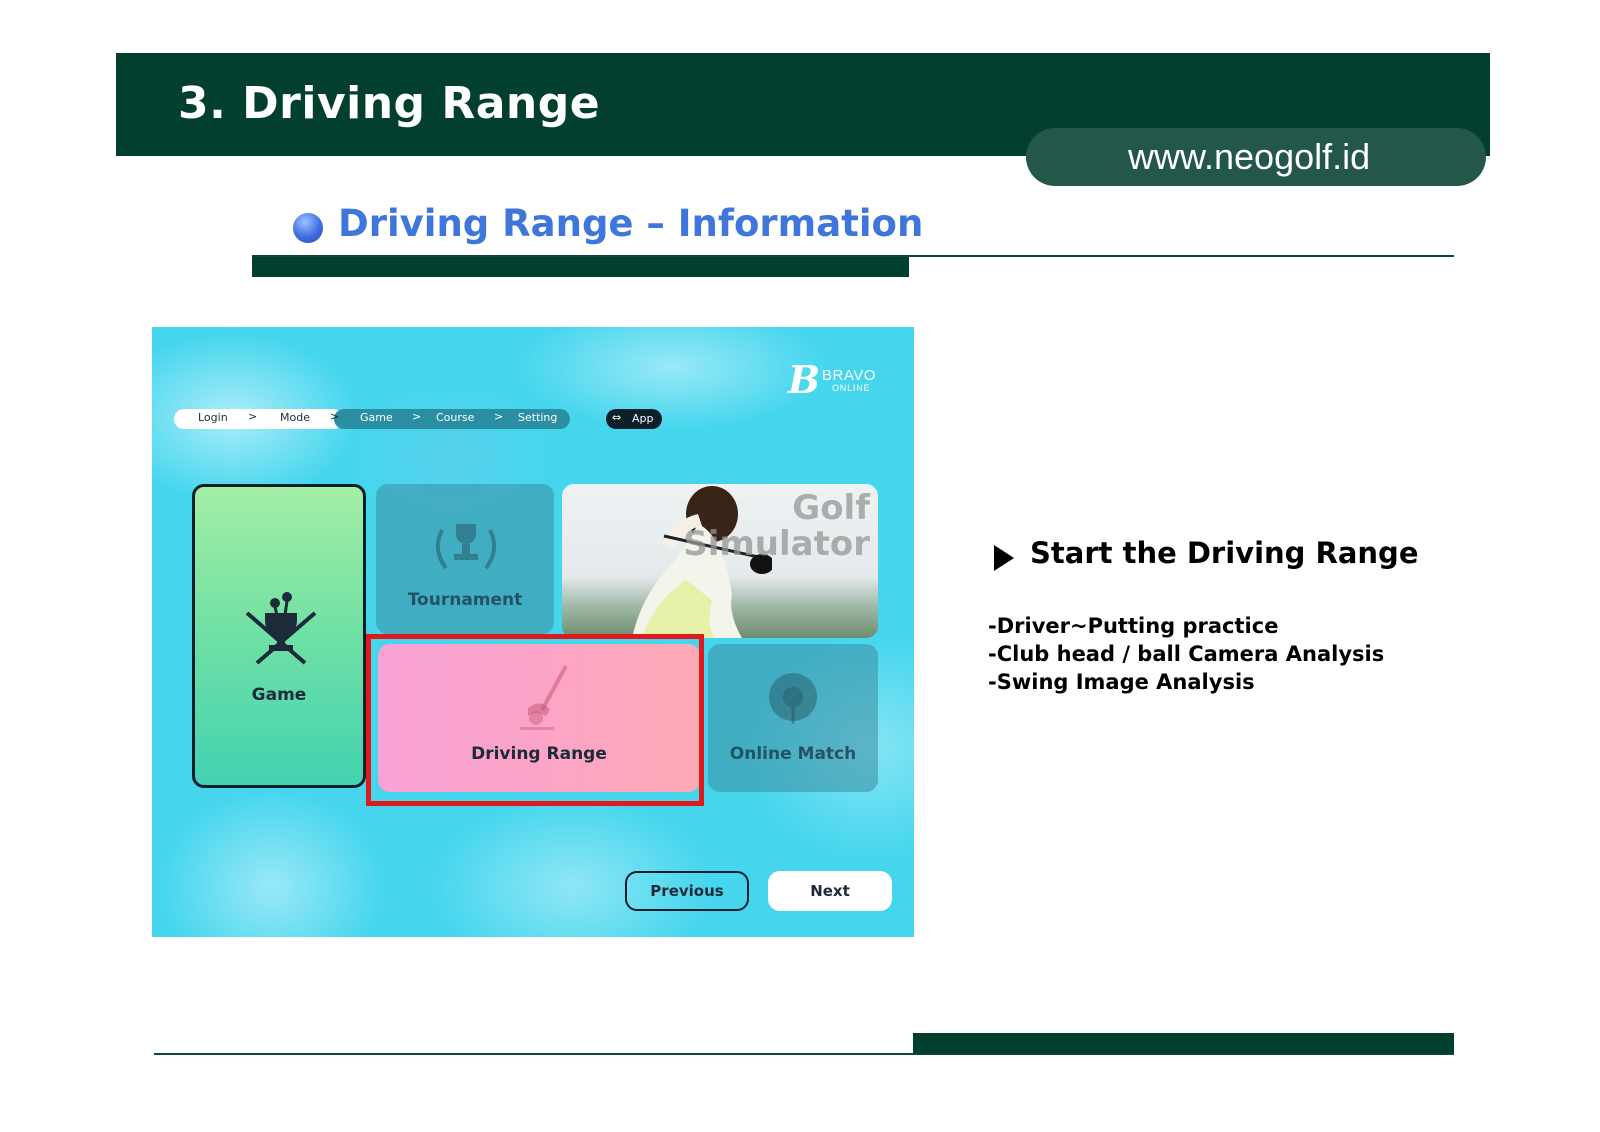 Image resolution: width=1600 pixels, height=1132 pixels. I want to click on photo-title-line-2: Simulator, so click(776, 544).